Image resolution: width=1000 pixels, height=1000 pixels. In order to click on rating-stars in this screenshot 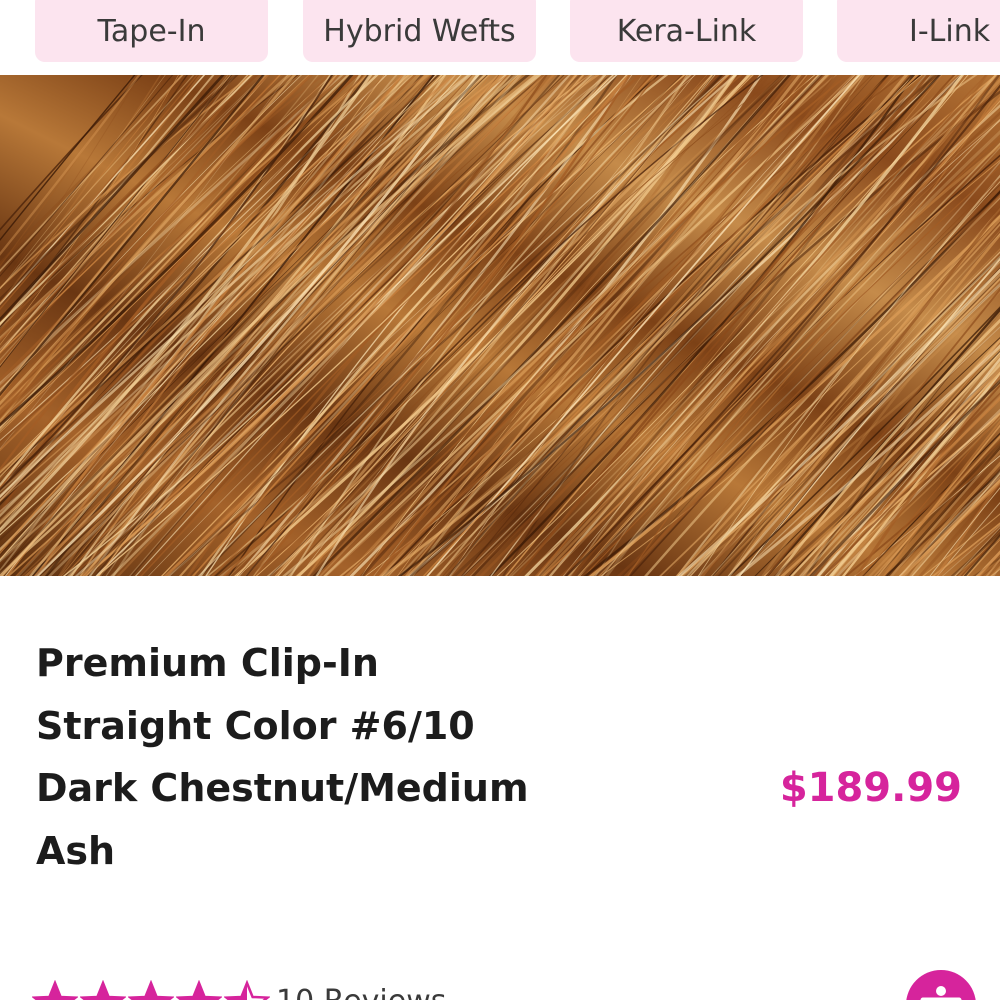, I will do `click(151, 990)`.